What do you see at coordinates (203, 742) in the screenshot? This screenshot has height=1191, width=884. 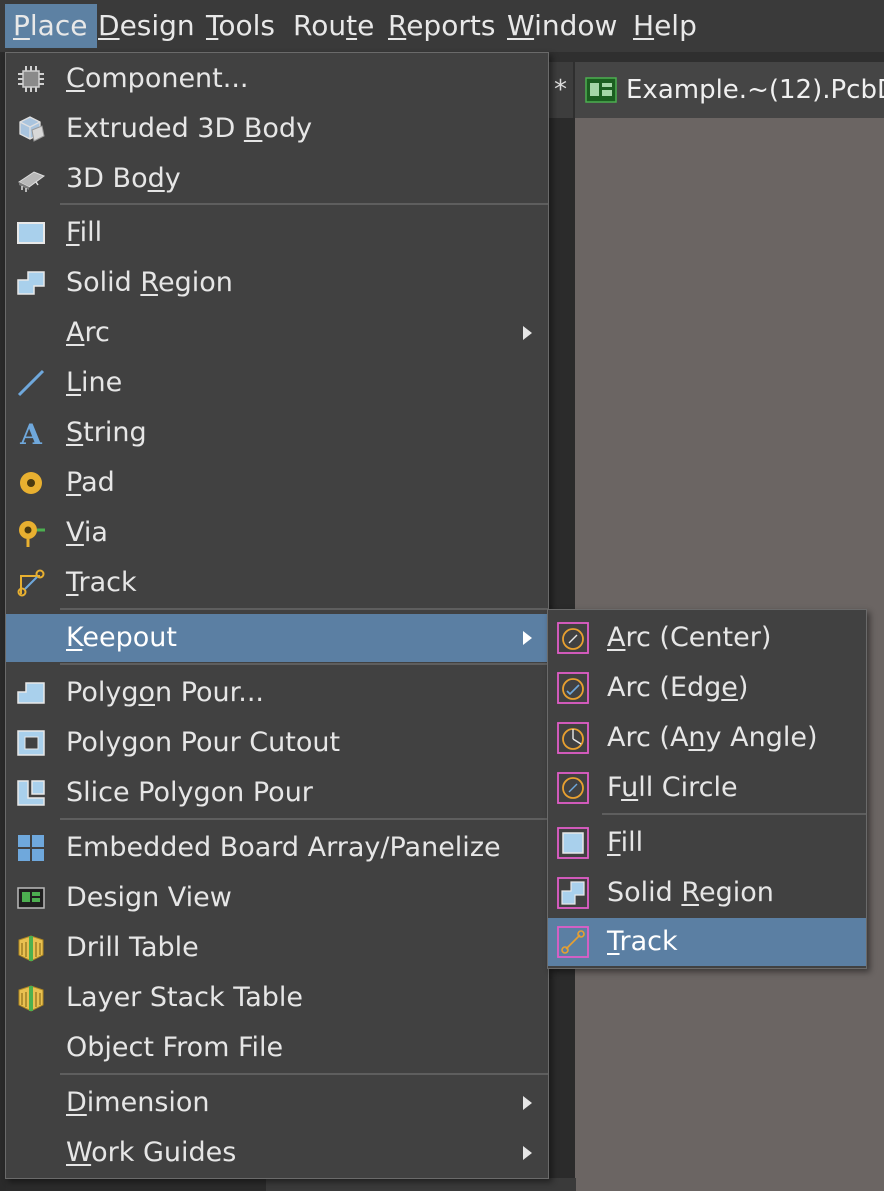 I see `menu-item-label: Polygon Pour Cutout` at bounding box center [203, 742].